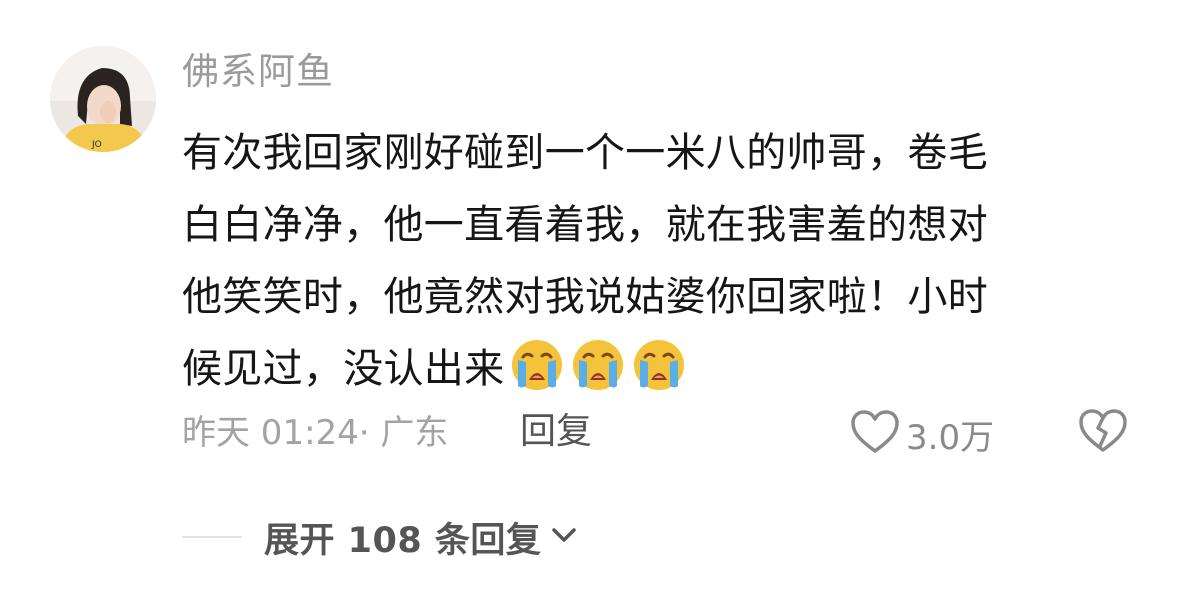 The image size is (1179, 595). I want to click on avatar-photo: JO, so click(103, 99).